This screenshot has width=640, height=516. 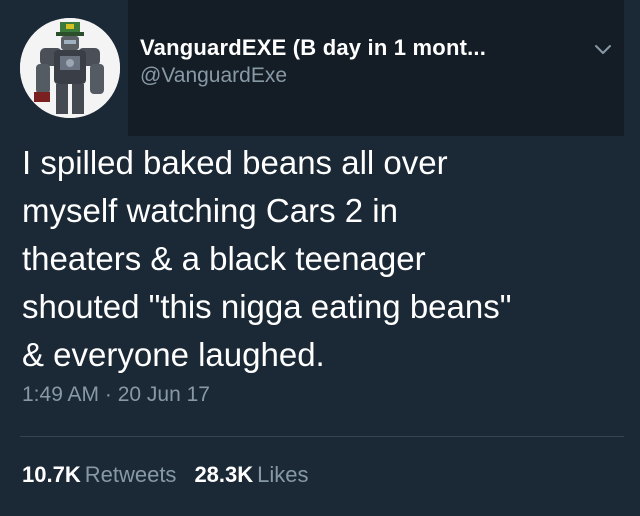 What do you see at coordinates (213, 76) in the screenshot?
I see `author-handle: @VanguardExe` at bounding box center [213, 76].